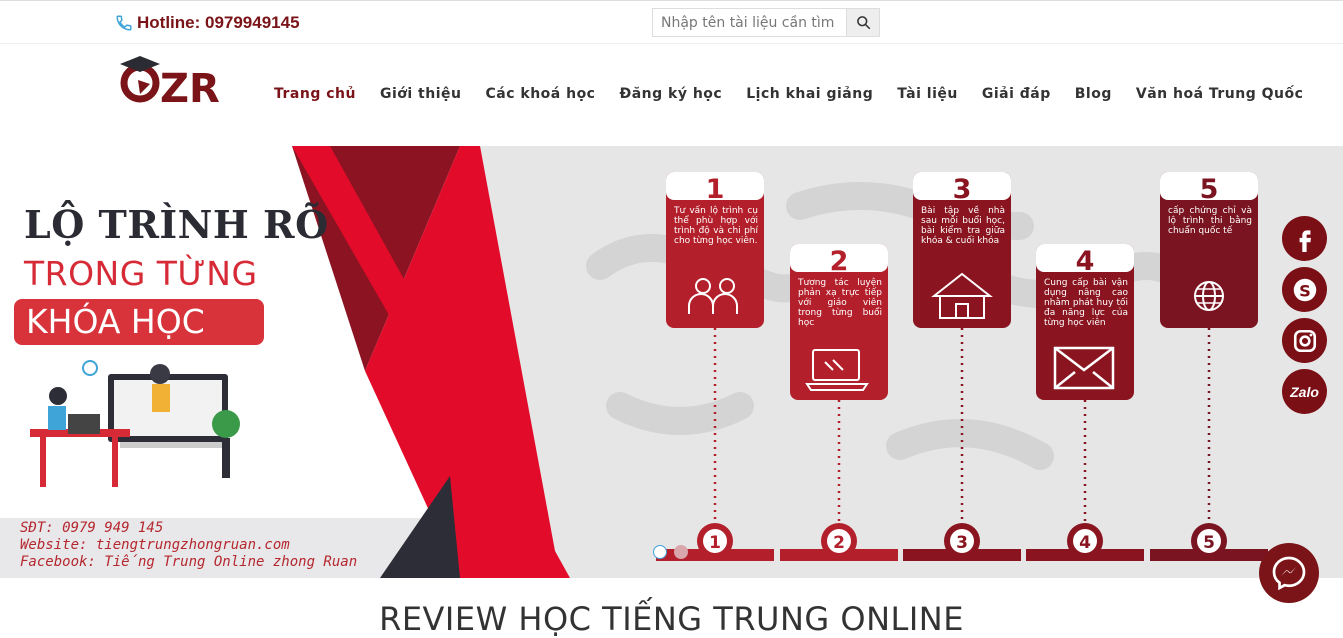 The image size is (1343, 638). I want to click on nav-item-culture: Văn hoá Trung Quốc, so click(1220, 94).